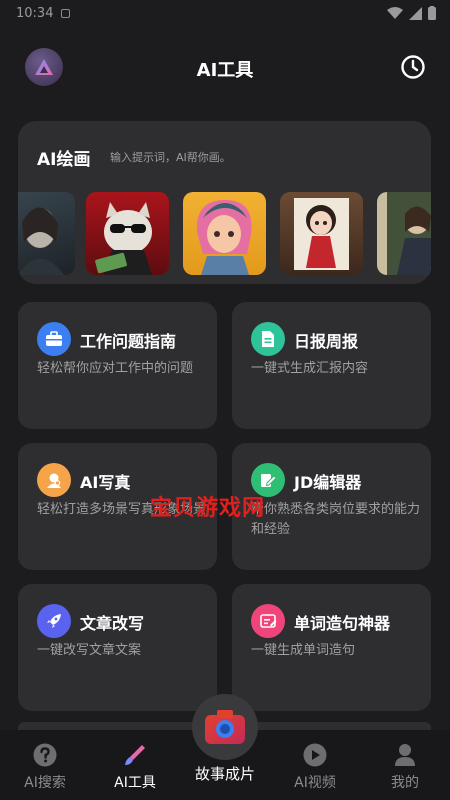  What do you see at coordinates (105, 482) in the screenshot?
I see `tool-title: AI写真` at bounding box center [105, 482].